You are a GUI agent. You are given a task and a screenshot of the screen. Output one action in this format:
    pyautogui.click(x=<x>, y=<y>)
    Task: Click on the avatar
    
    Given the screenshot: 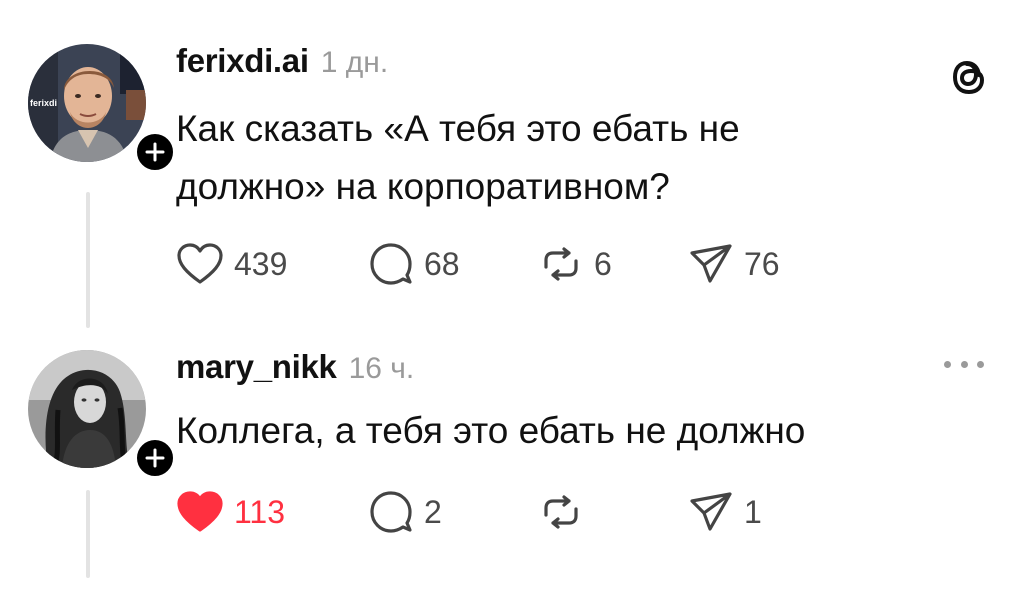 What is the action you would take?
    pyautogui.click(x=87, y=409)
    